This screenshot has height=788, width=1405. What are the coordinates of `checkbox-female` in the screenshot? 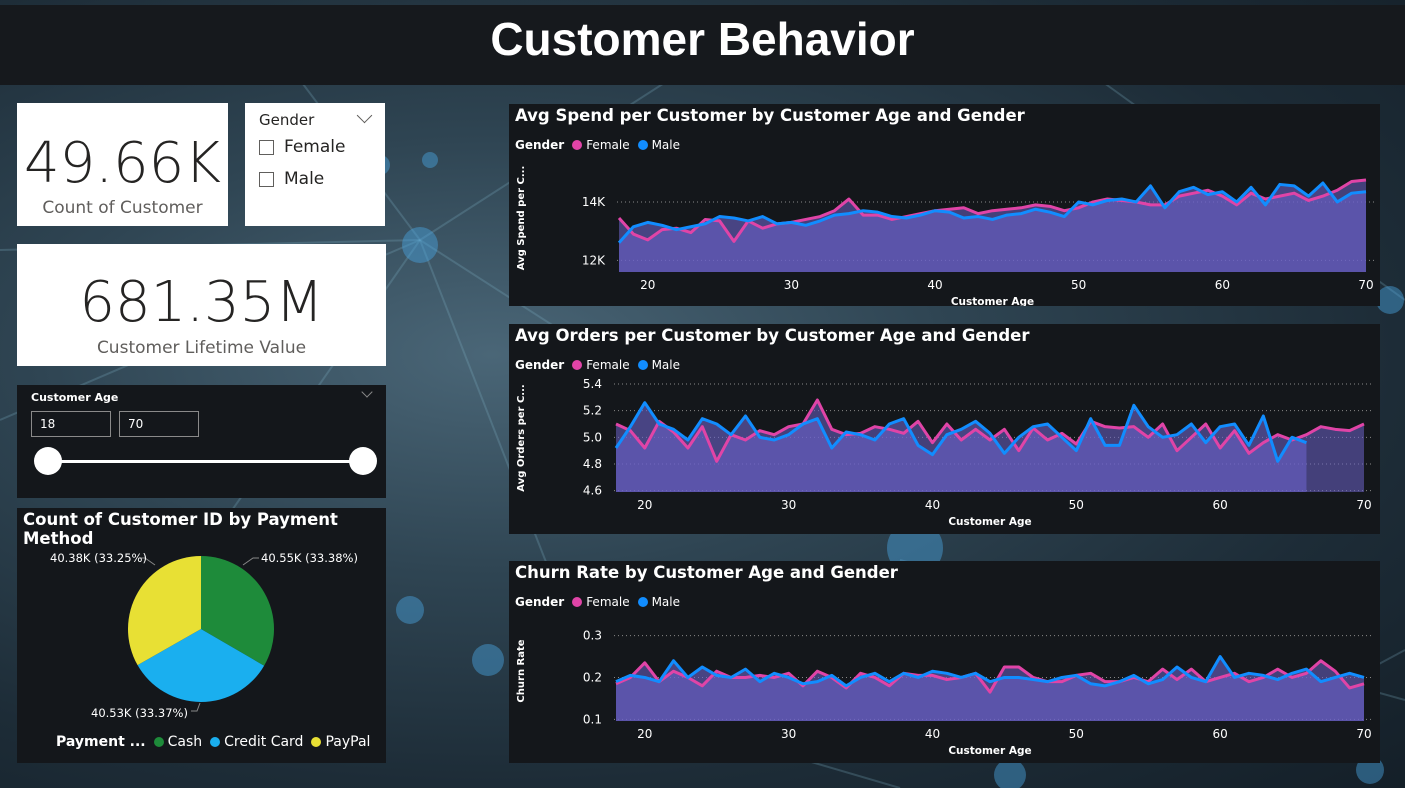 It's located at (266, 147).